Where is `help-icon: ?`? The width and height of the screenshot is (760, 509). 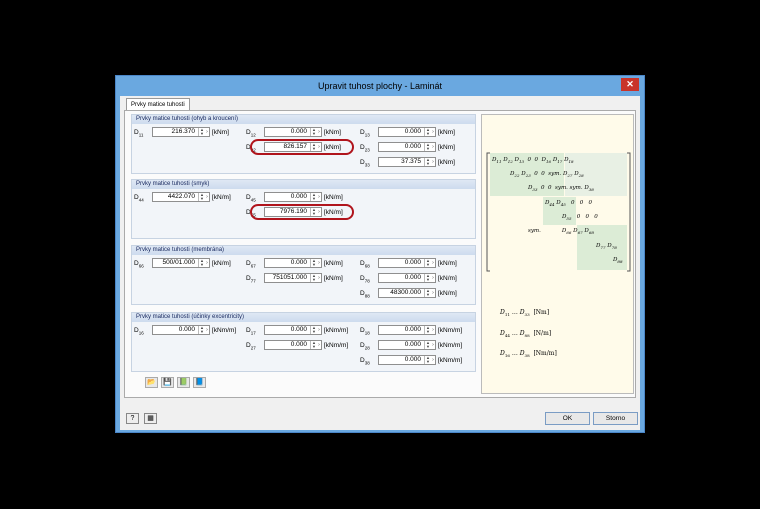
help-icon: ? is located at coordinates (132, 418).